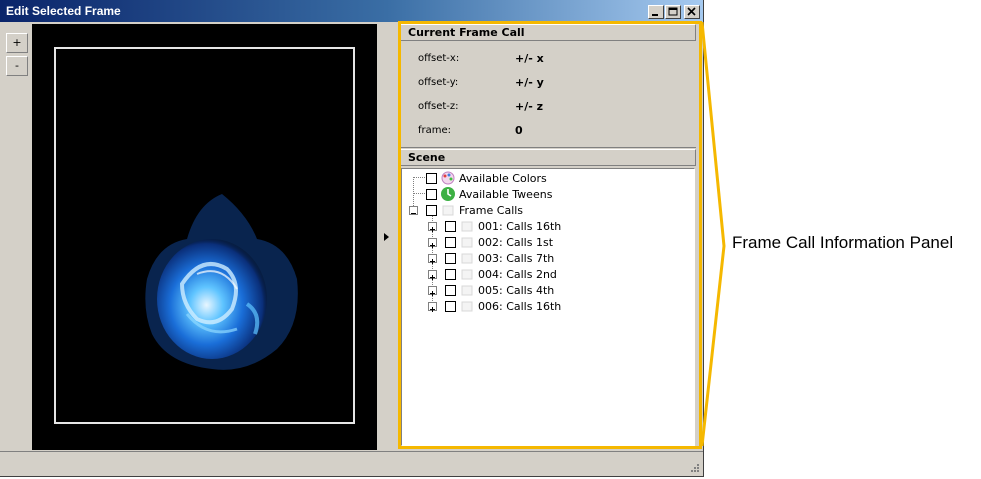 This screenshot has height=479, width=981. I want to click on offset-z-label: offset-z:, so click(438, 106).